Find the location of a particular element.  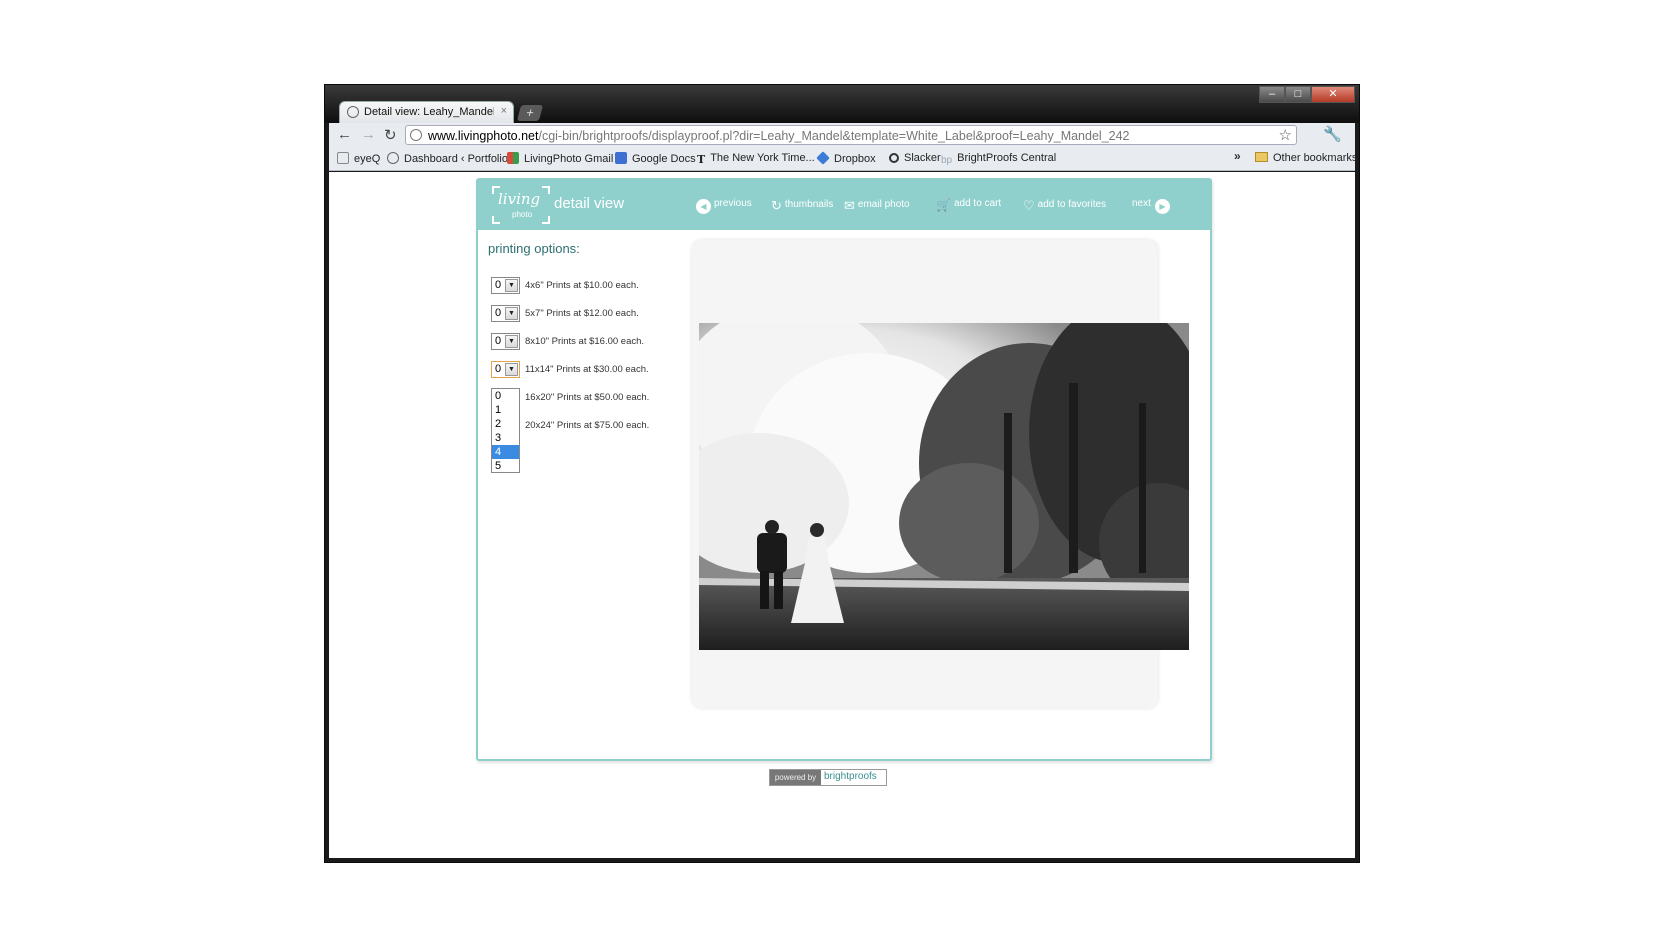

bookmark-brightproofs-central: bp BrightProofs Central is located at coordinates (998, 159).